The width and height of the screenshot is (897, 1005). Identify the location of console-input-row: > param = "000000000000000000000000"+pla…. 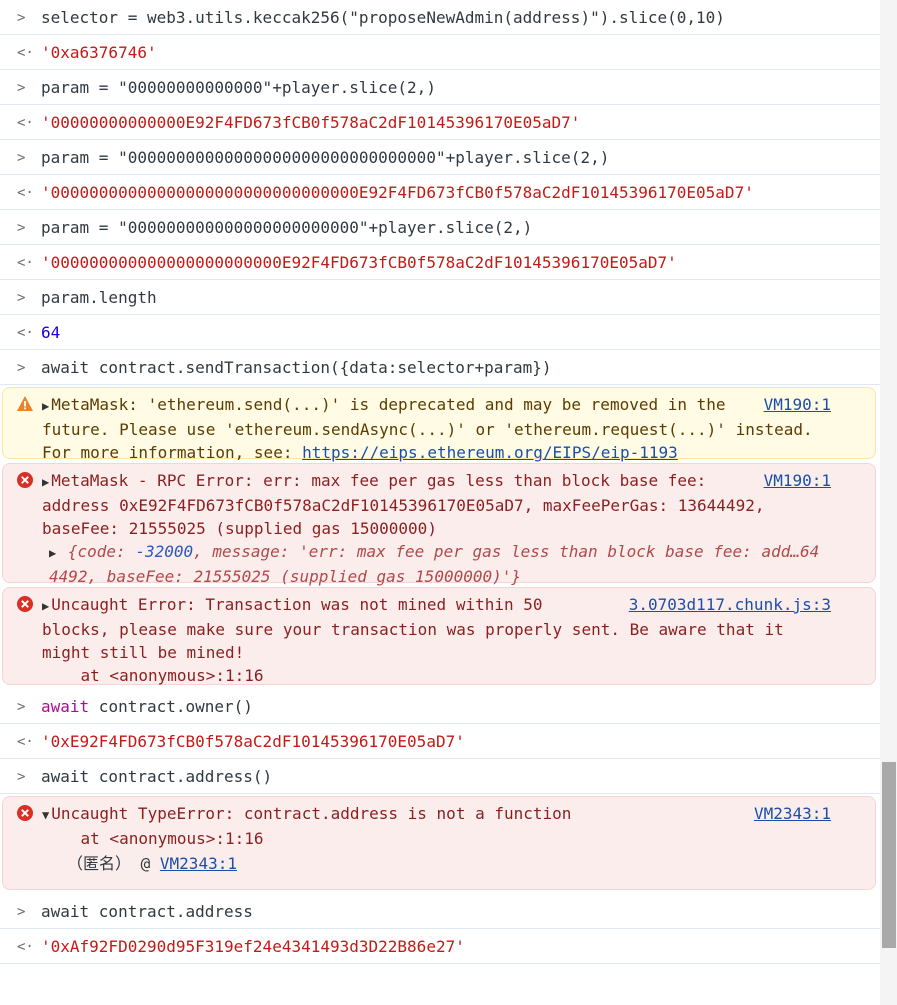
(440, 227).